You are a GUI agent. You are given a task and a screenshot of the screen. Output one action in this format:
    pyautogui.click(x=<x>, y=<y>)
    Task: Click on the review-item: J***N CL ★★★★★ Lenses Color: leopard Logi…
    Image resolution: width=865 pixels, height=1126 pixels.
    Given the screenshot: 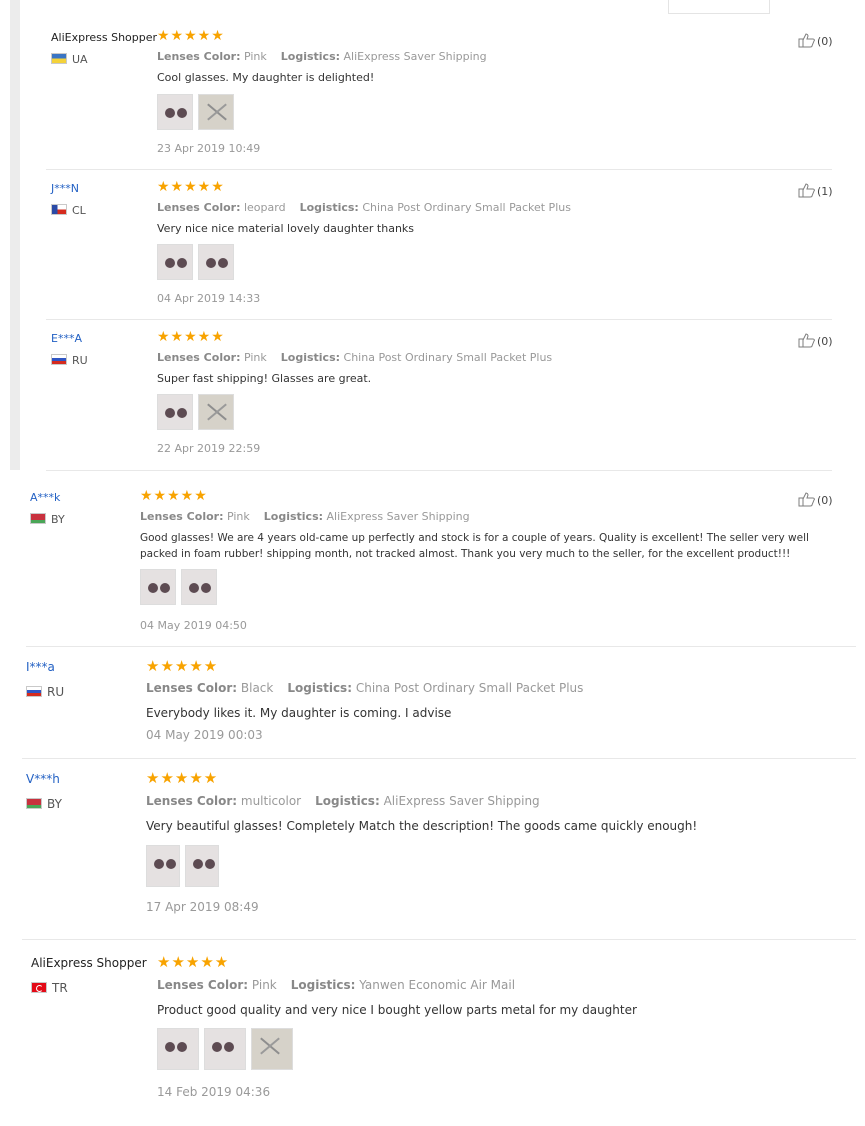 What is the action you would take?
    pyautogui.click(x=439, y=245)
    